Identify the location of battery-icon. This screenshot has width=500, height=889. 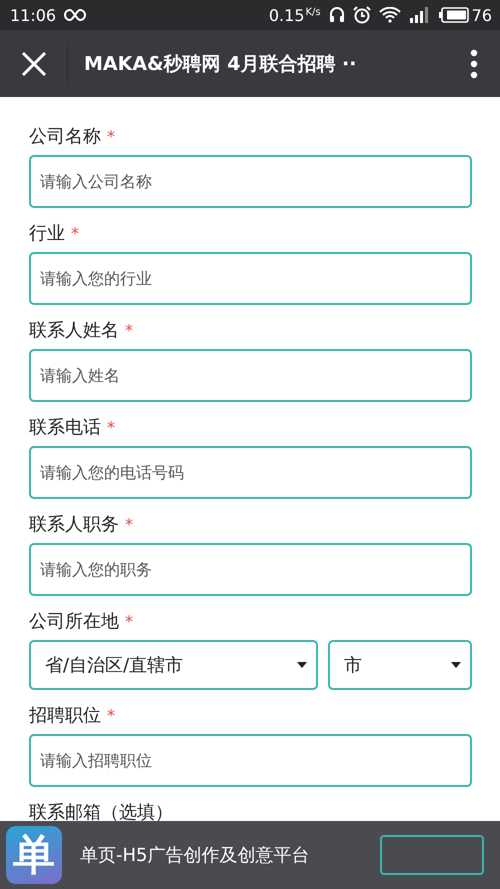
(453, 15).